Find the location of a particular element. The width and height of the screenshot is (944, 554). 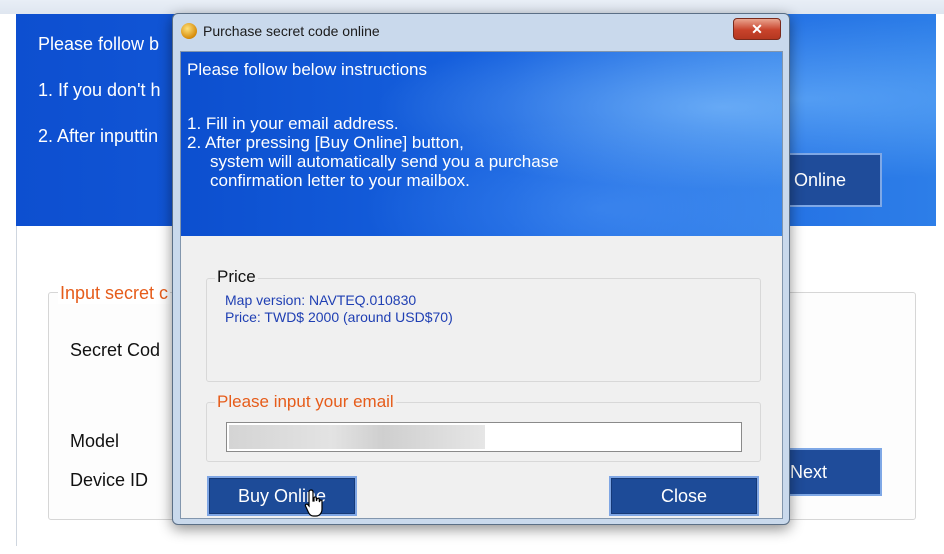

dialog-titlebar: Purchase secret code online ✕ is located at coordinates (481, 31).